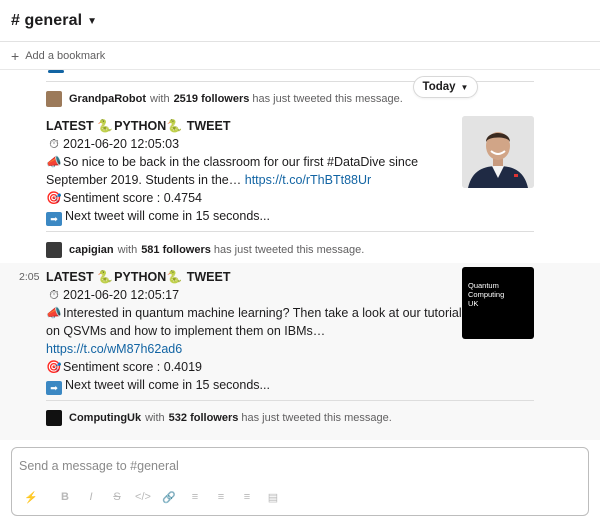 The height and width of the screenshot is (524, 600). I want to click on bookmark-bar: + Add a bookmark, so click(300, 56).